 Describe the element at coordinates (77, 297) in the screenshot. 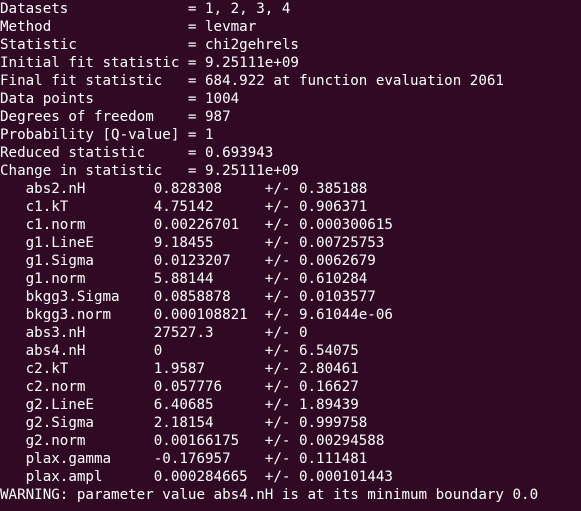

I see `param-name: bkgg3.Sigma` at that location.